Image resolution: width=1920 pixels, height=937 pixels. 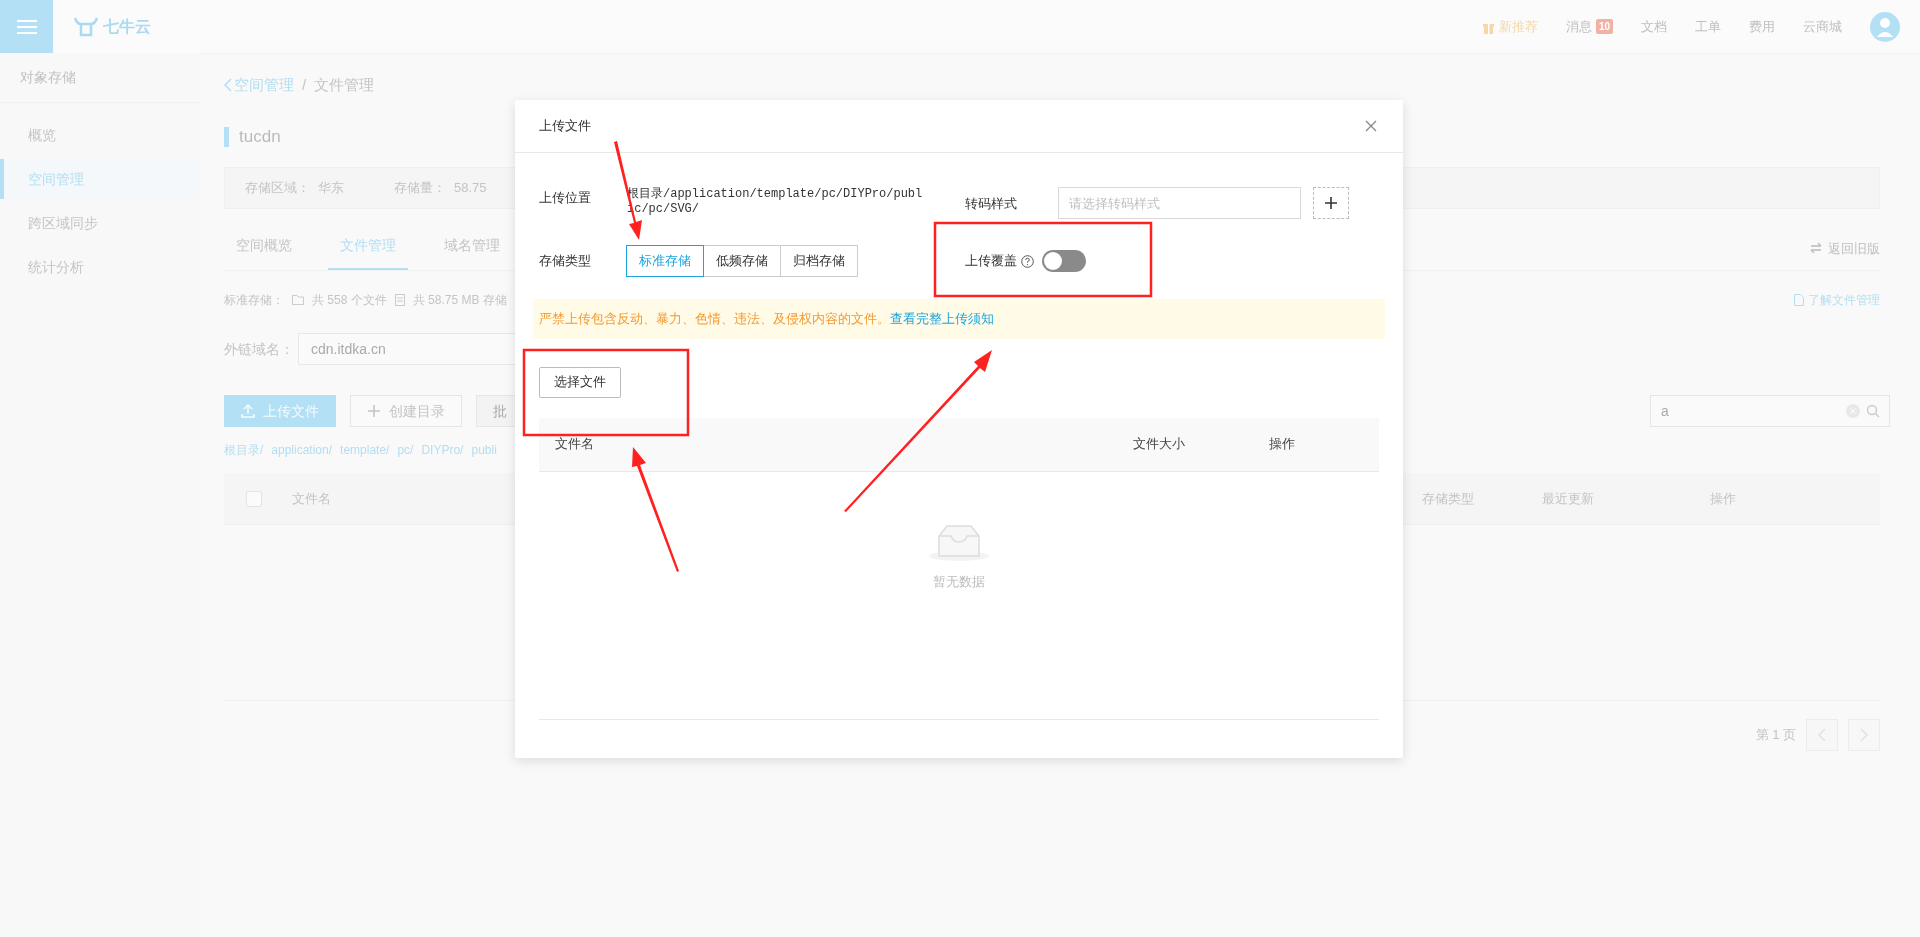 What do you see at coordinates (405, 450) in the screenshot?
I see `path-link: pc/` at bounding box center [405, 450].